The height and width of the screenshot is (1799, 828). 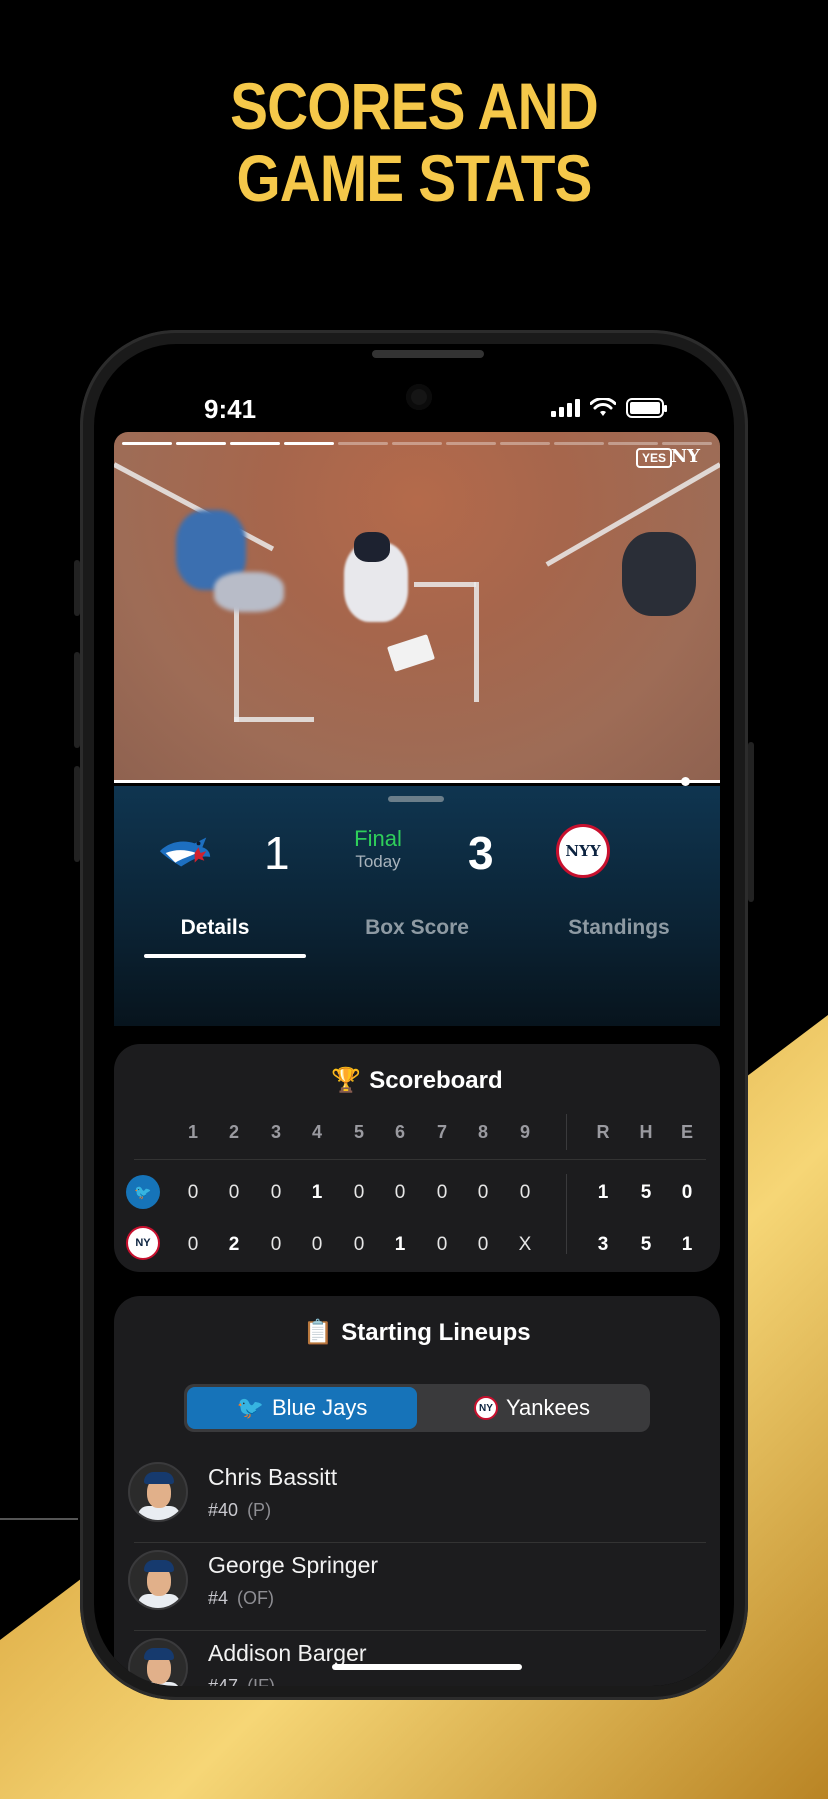 I want to click on tab-standings: Standings, so click(x=619, y=928).